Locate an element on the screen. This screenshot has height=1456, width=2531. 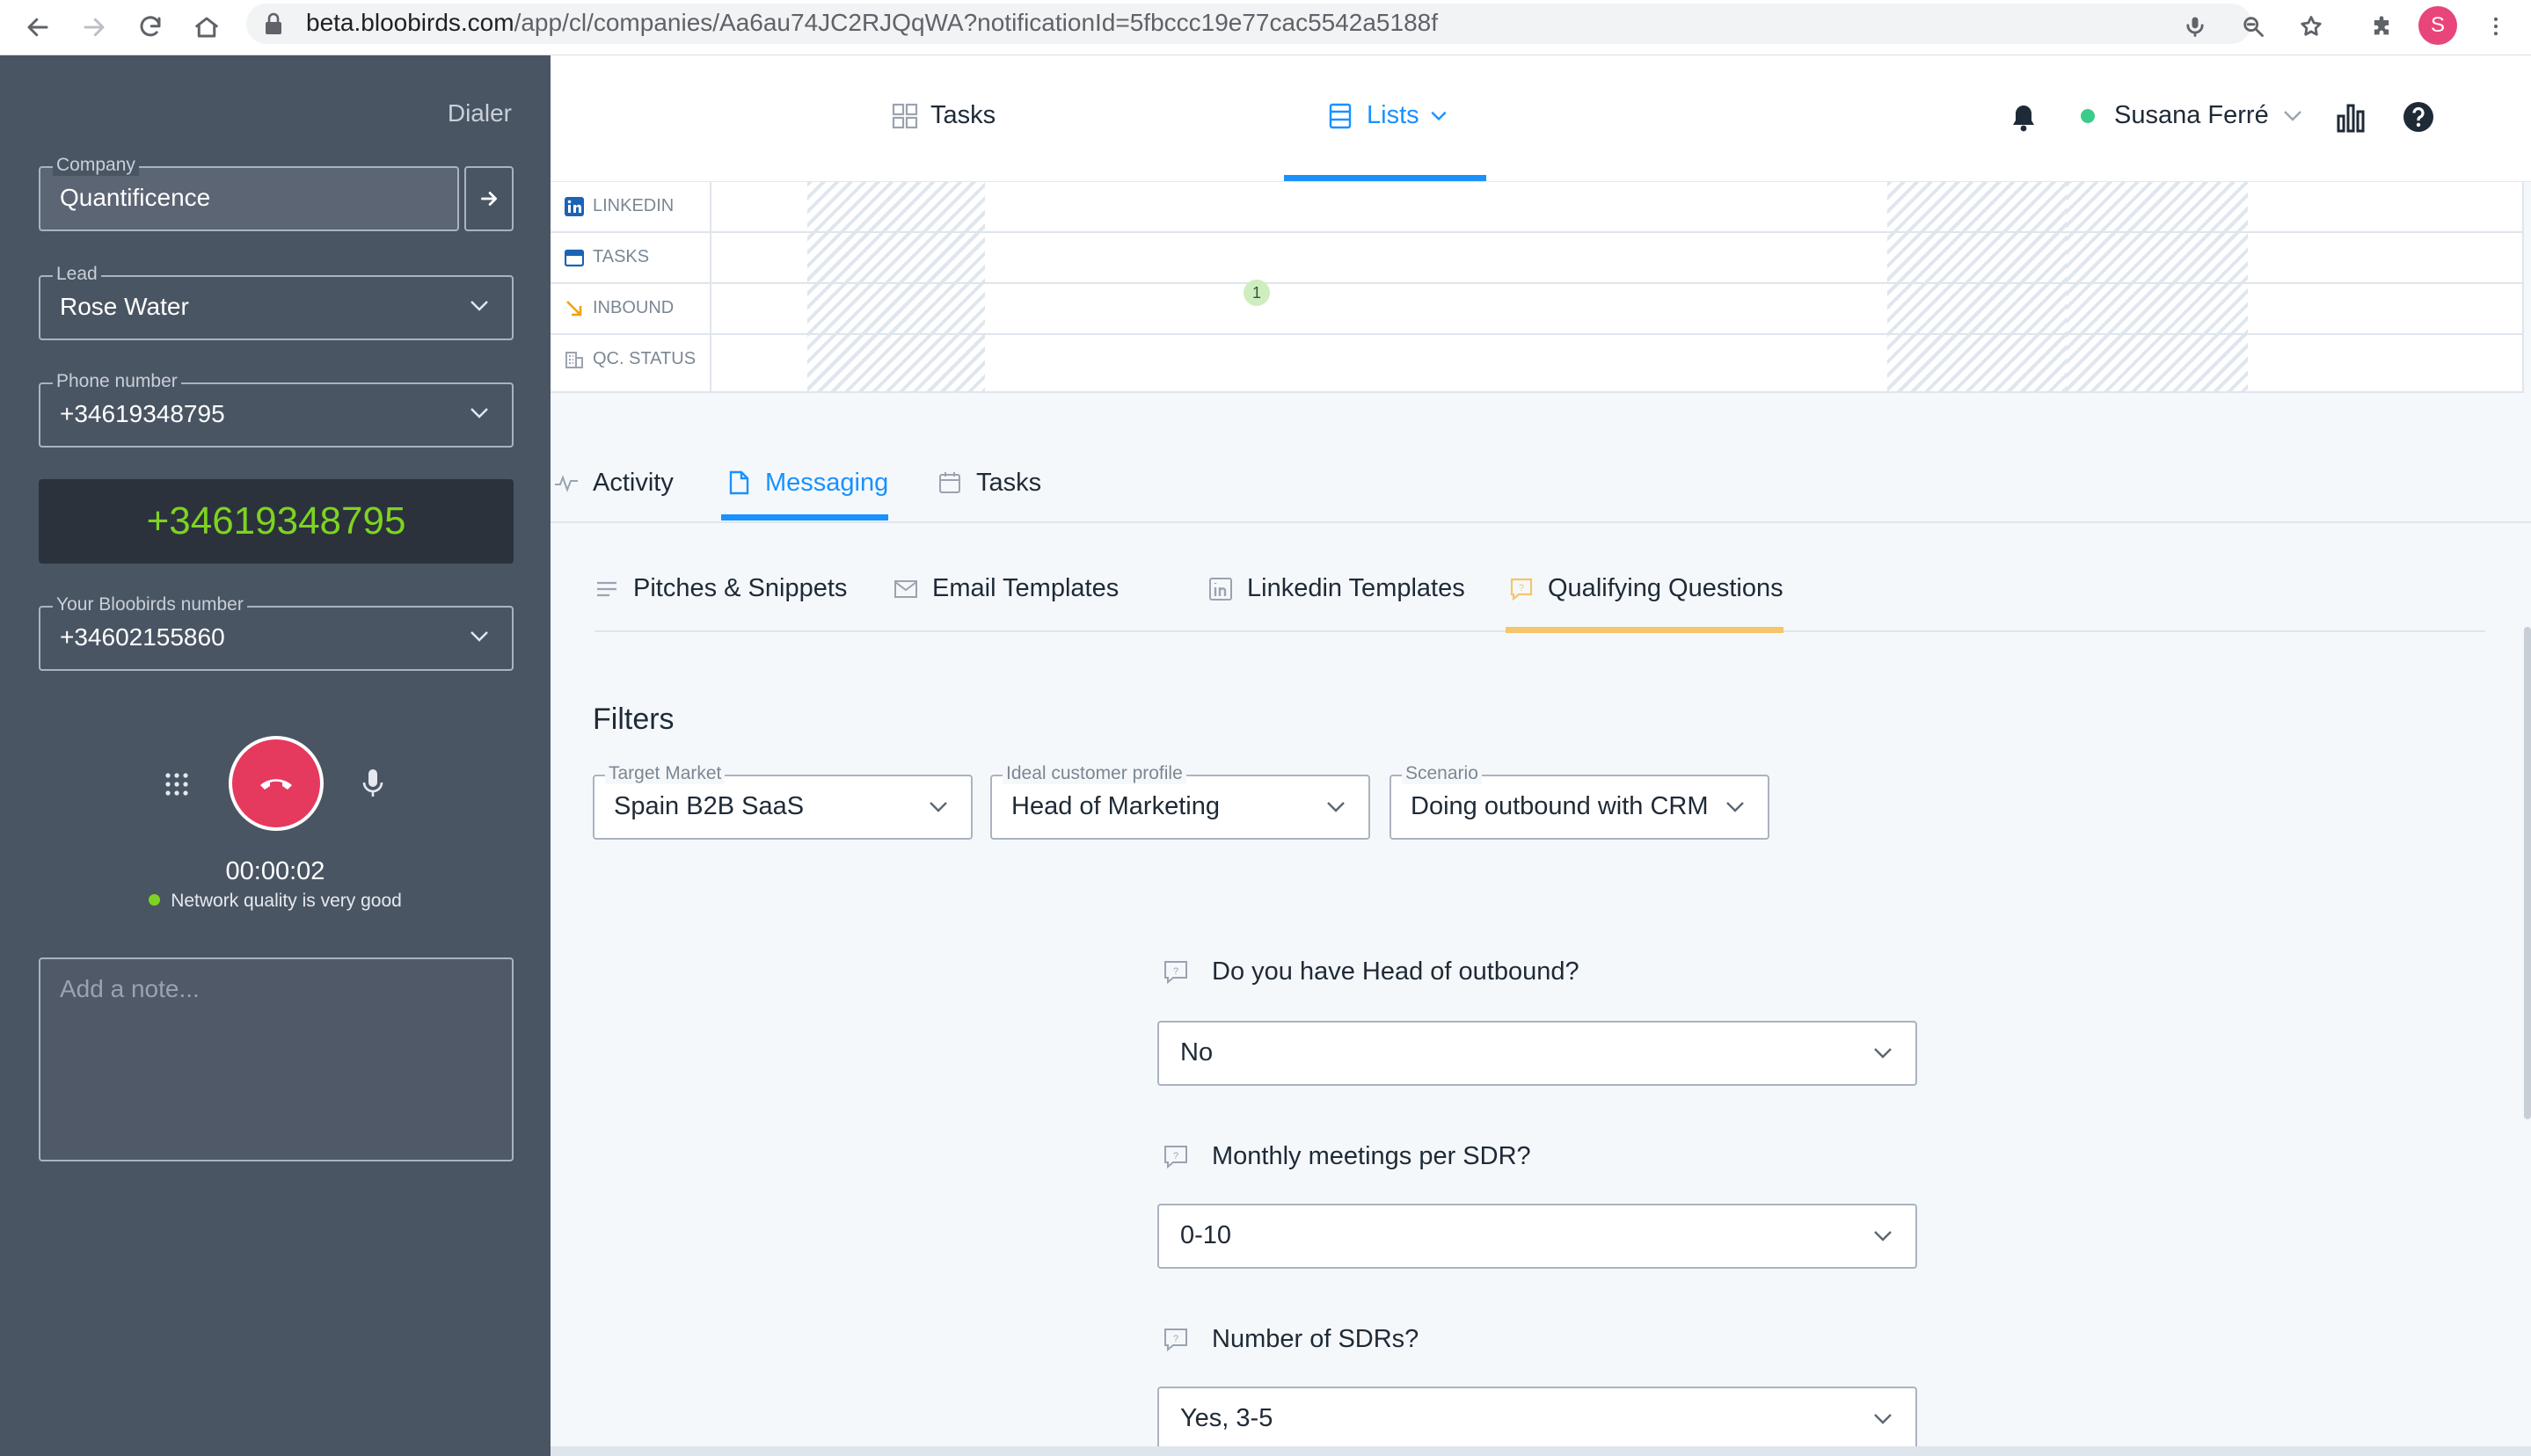
subtab-qualifying-underline is located at coordinates (1644, 630).